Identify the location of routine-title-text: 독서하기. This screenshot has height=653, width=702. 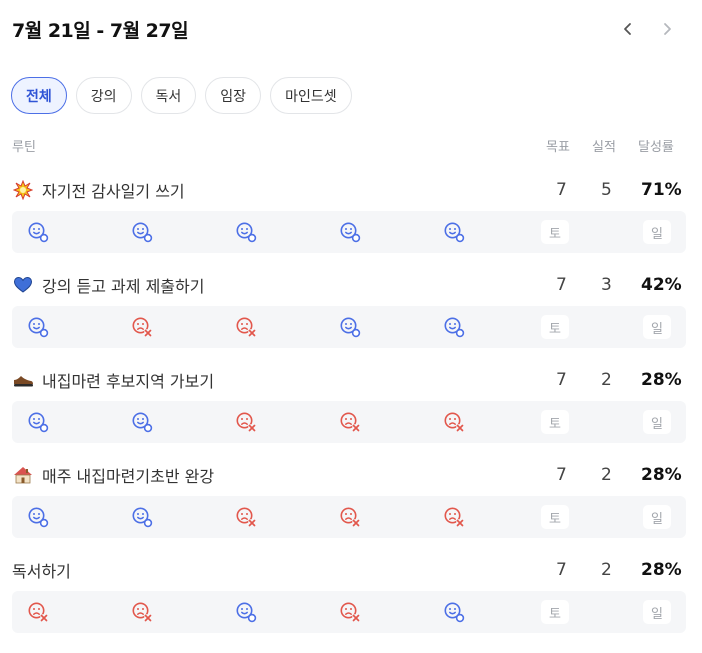
(41, 571).